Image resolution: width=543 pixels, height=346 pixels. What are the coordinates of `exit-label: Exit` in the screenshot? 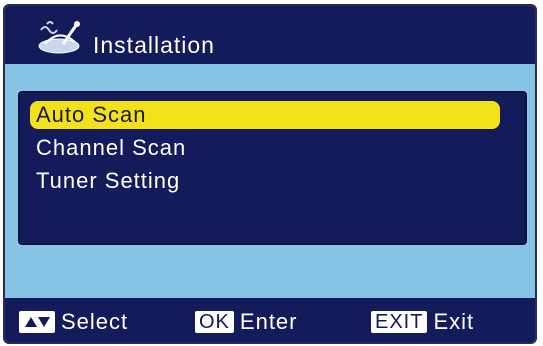 It's located at (454, 321).